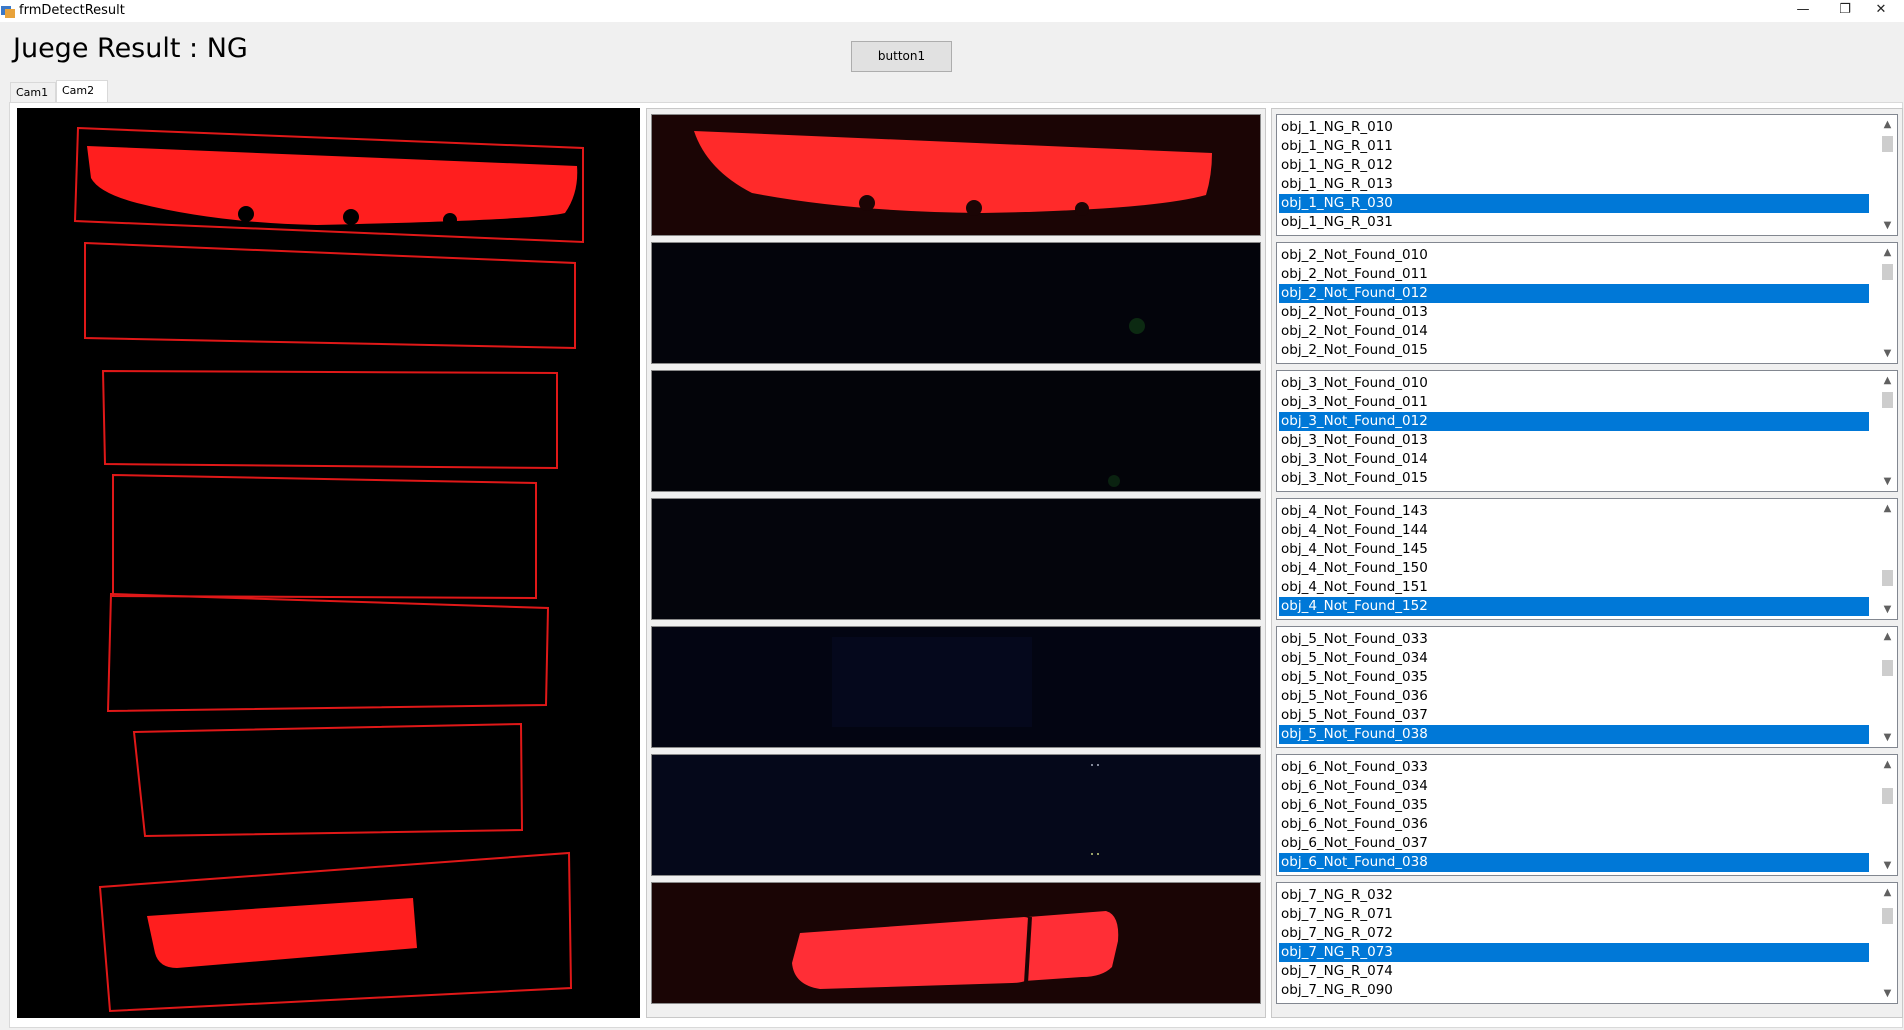  What do you see at coordinates (1574, 786) in the screenshot?
I see `list-item: obj_6_Not_Found_034` at bounding box center [1574, 786].